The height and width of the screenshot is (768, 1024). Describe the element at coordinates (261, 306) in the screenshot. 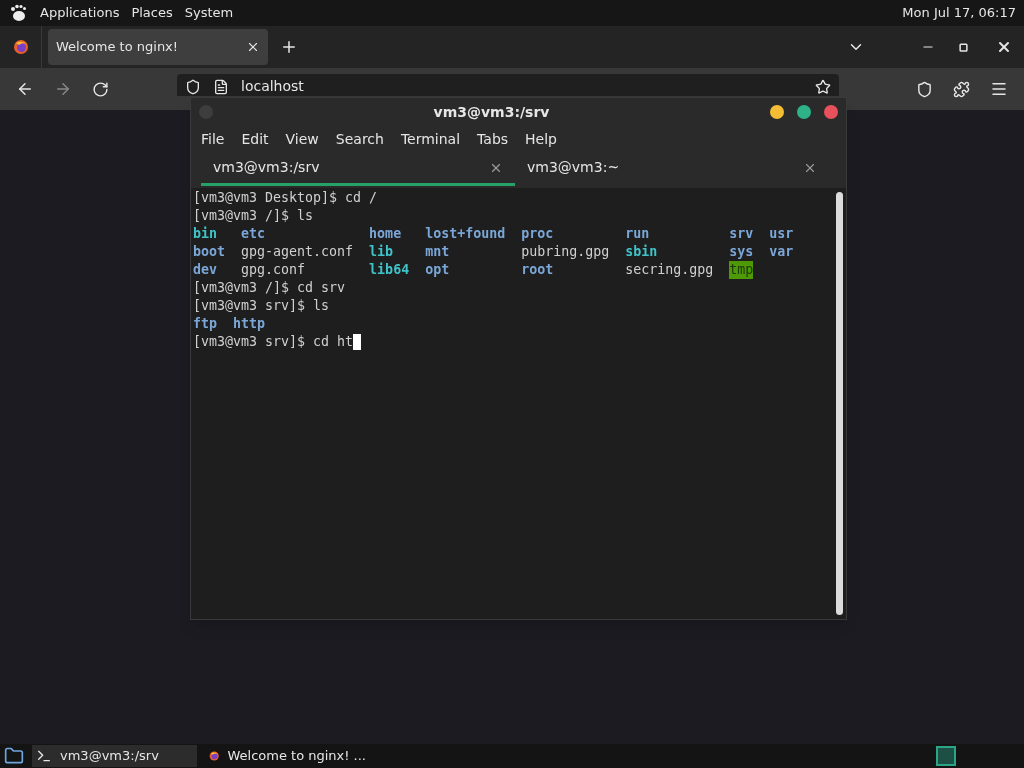

I see `terminal-line: [vm3@vm3 srv]$ ls` at that location.